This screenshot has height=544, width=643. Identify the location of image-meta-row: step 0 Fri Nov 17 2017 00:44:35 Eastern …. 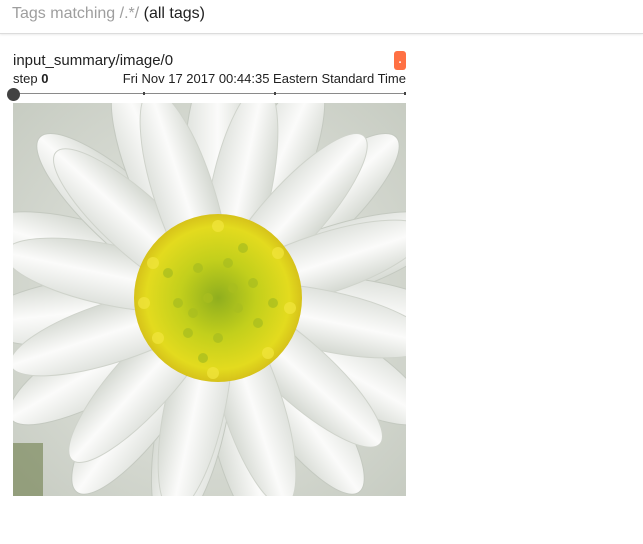
(209, 79).